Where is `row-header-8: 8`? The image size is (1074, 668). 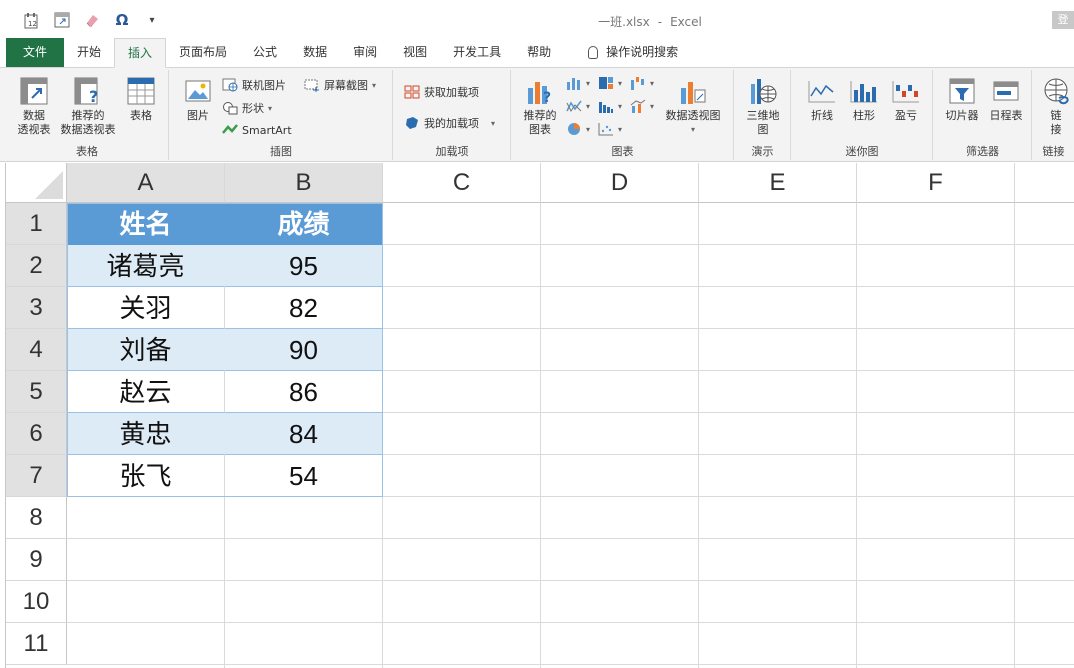 row-header-8: 8 is located at coordinates (36, 518).